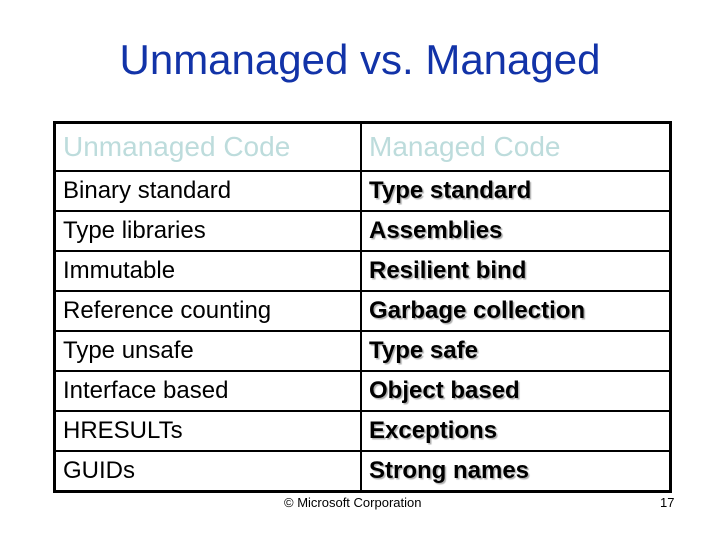 This screenshot has height=540, width=720. I want to click on table-row: Immutable Resilient bind, so click(362, 271).